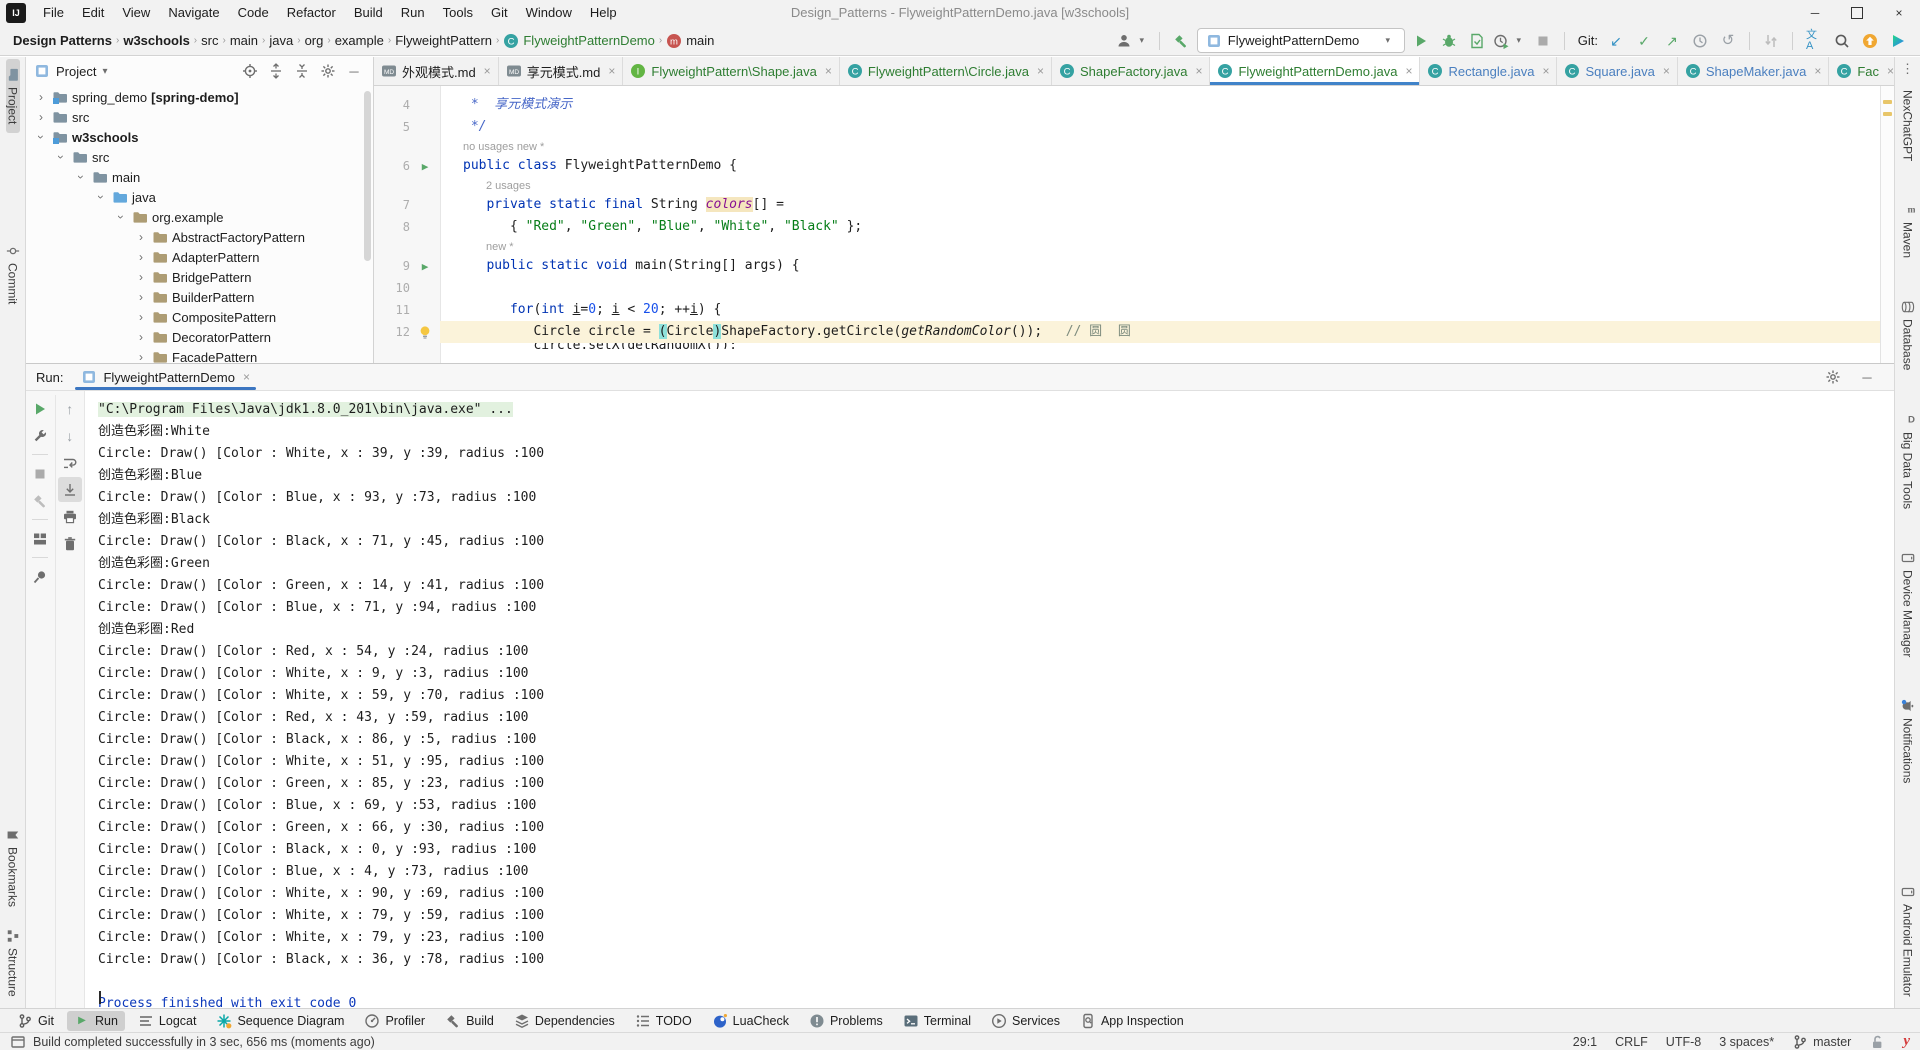 This screenshot has height=1050, width=1920. What do you see at coordinates (70, 435) in the screenshot?
I see `scroll-down-button: ↓` at bounding box center [70, 435].